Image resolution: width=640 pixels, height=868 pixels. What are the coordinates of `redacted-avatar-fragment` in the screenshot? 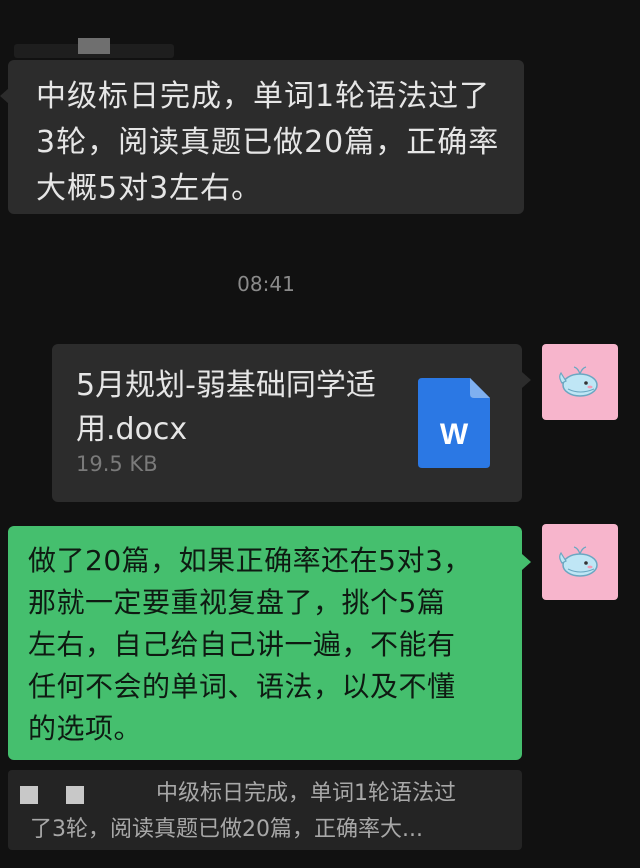 It's located at (94, 46).